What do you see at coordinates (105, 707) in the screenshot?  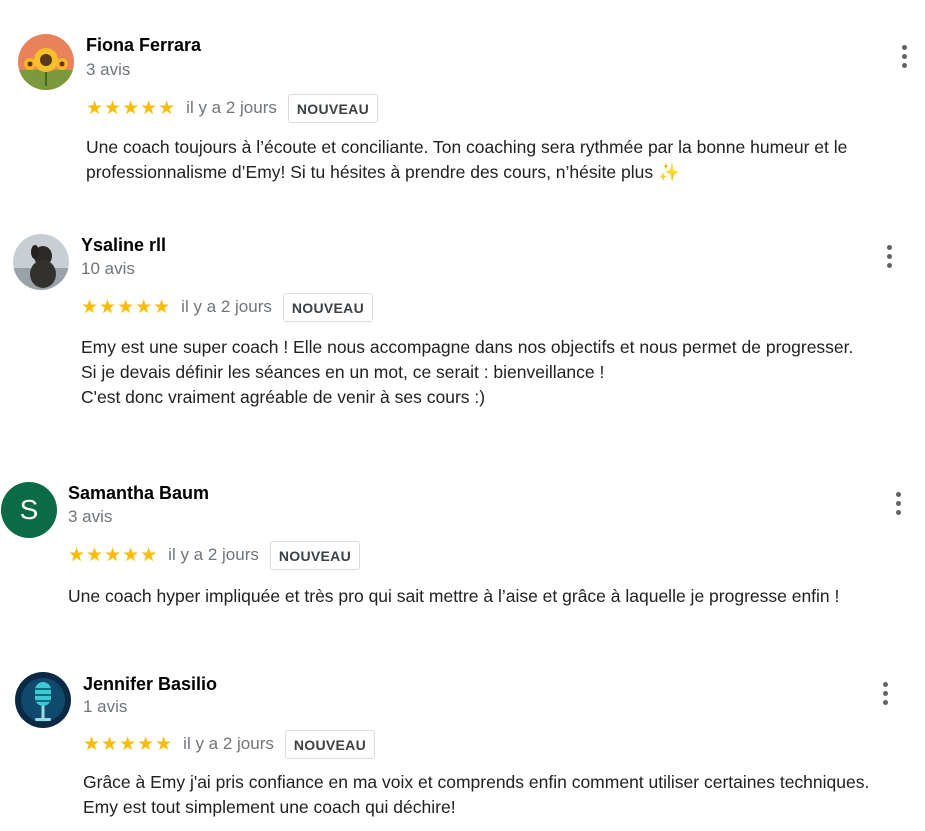 I see `review-count: 1 avis` at bounding box center [105, 707].